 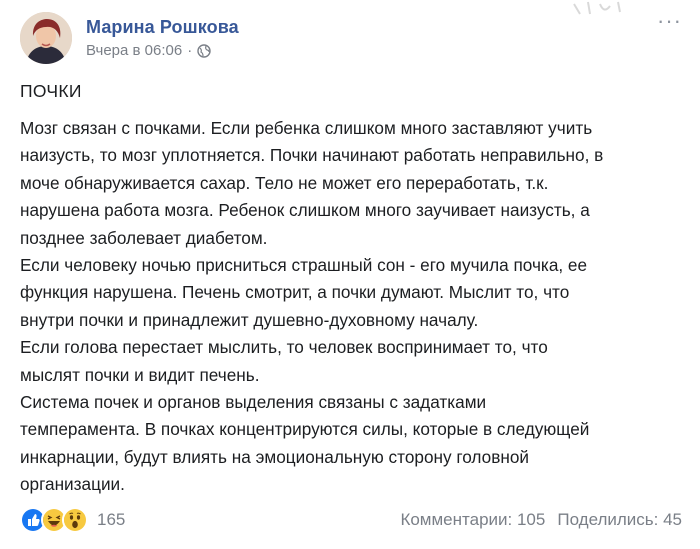 What do you see at coordinates (75, 520) in the screenshot?
I see `wow-icon` at bounding box center [75, 520].